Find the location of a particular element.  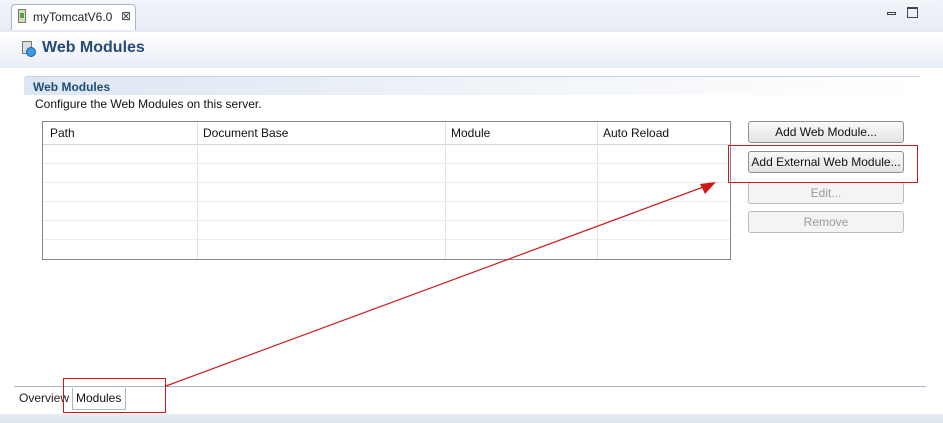

section-title-bar: Web Modules is located at coordinates (472, 85).